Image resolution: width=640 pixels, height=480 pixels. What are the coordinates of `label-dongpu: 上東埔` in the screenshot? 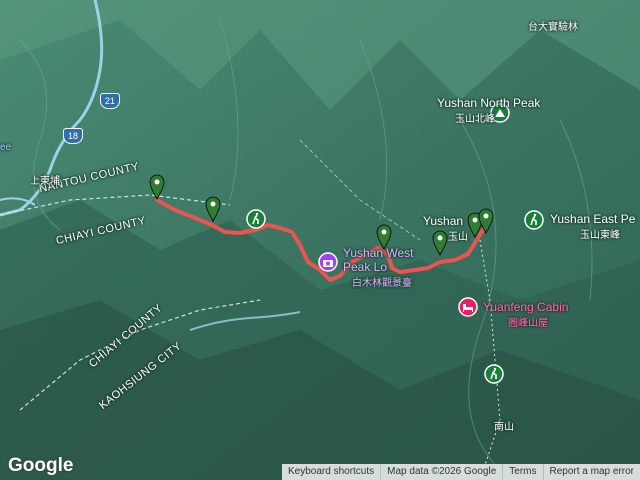 It's located at (45, 181).